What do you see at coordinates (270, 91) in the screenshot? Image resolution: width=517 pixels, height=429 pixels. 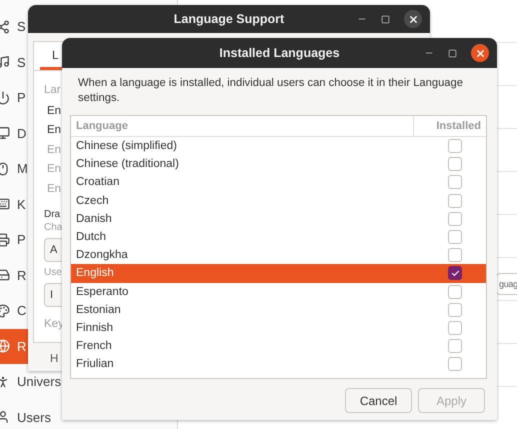 I see `description-text: When a language is installed, individual users can choose it in their Language settings.` at bounding box center [270, 91].